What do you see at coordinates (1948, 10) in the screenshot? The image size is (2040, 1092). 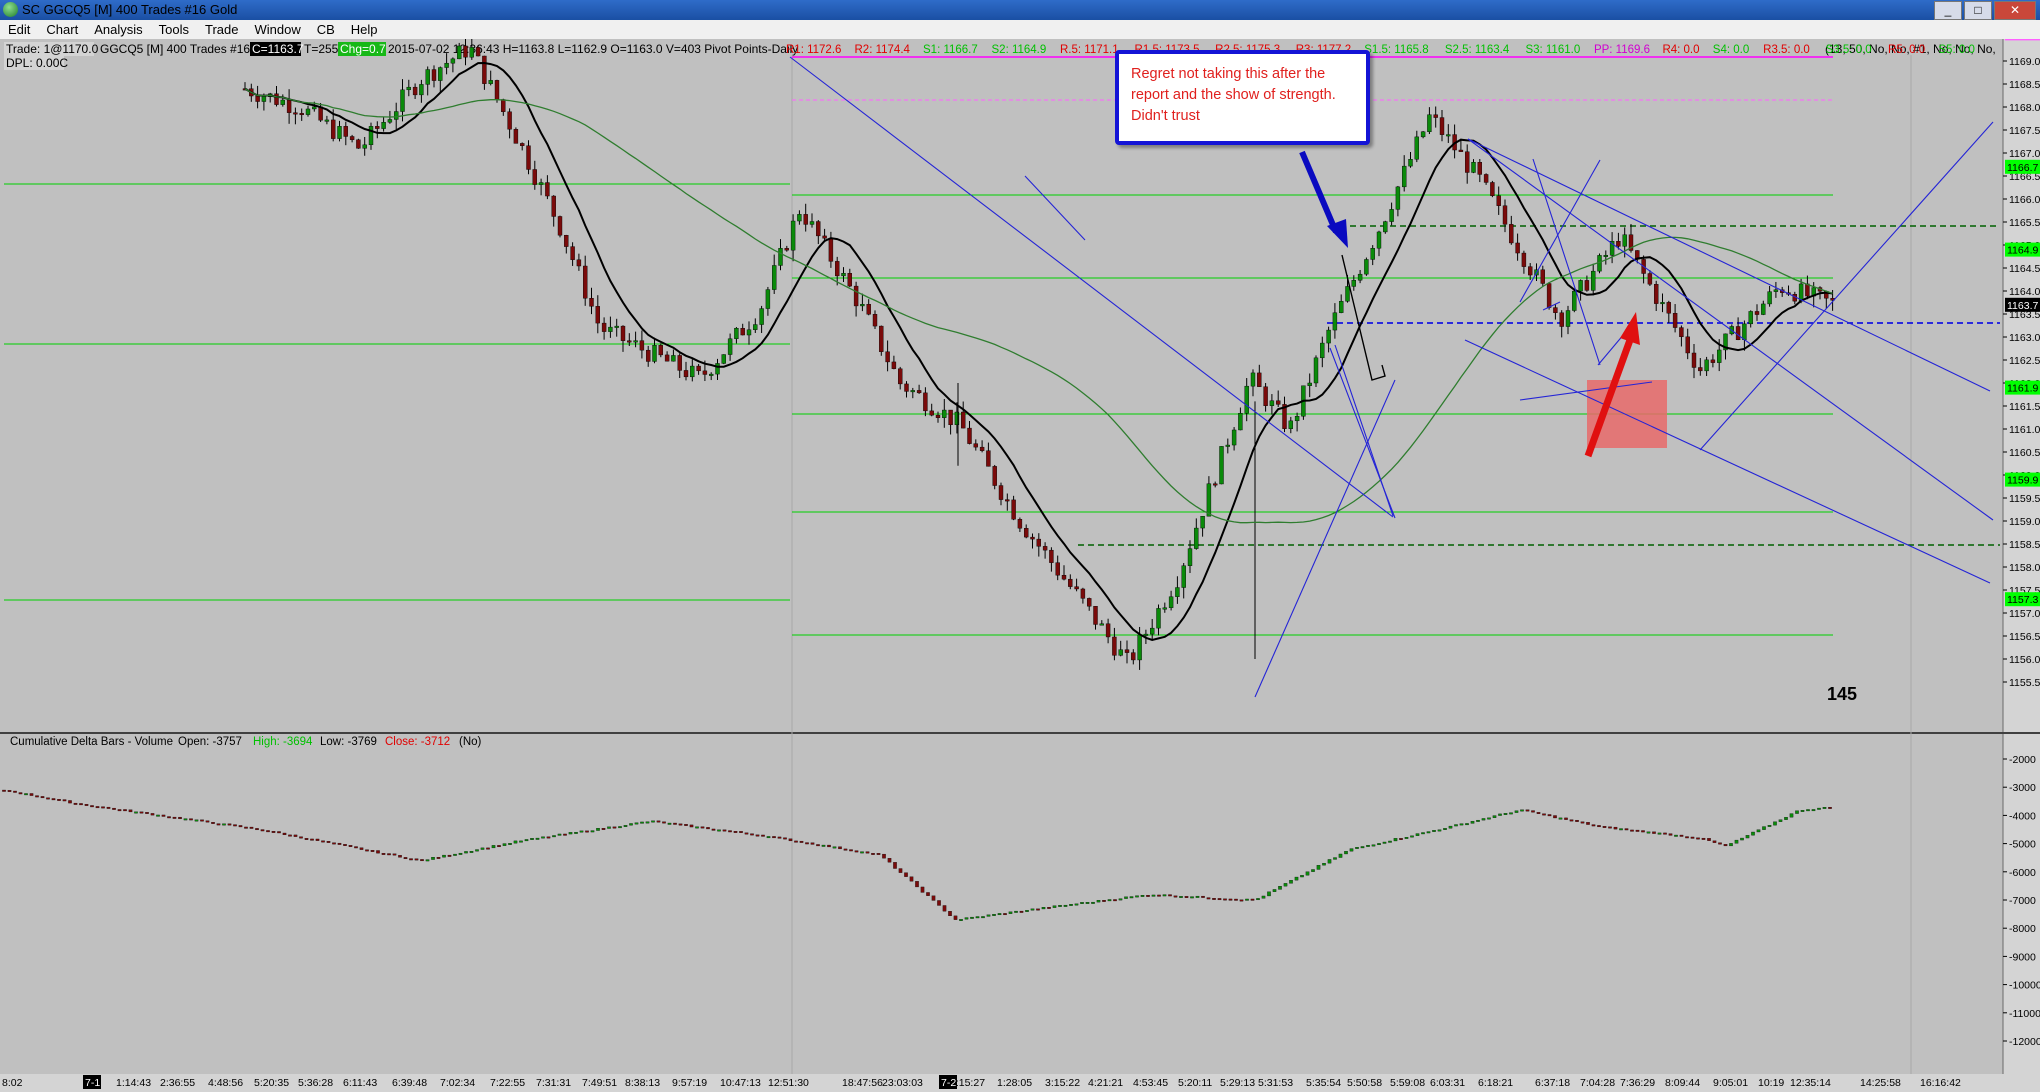 I see `minimize-button: _` at bounding box center [1948, 10].